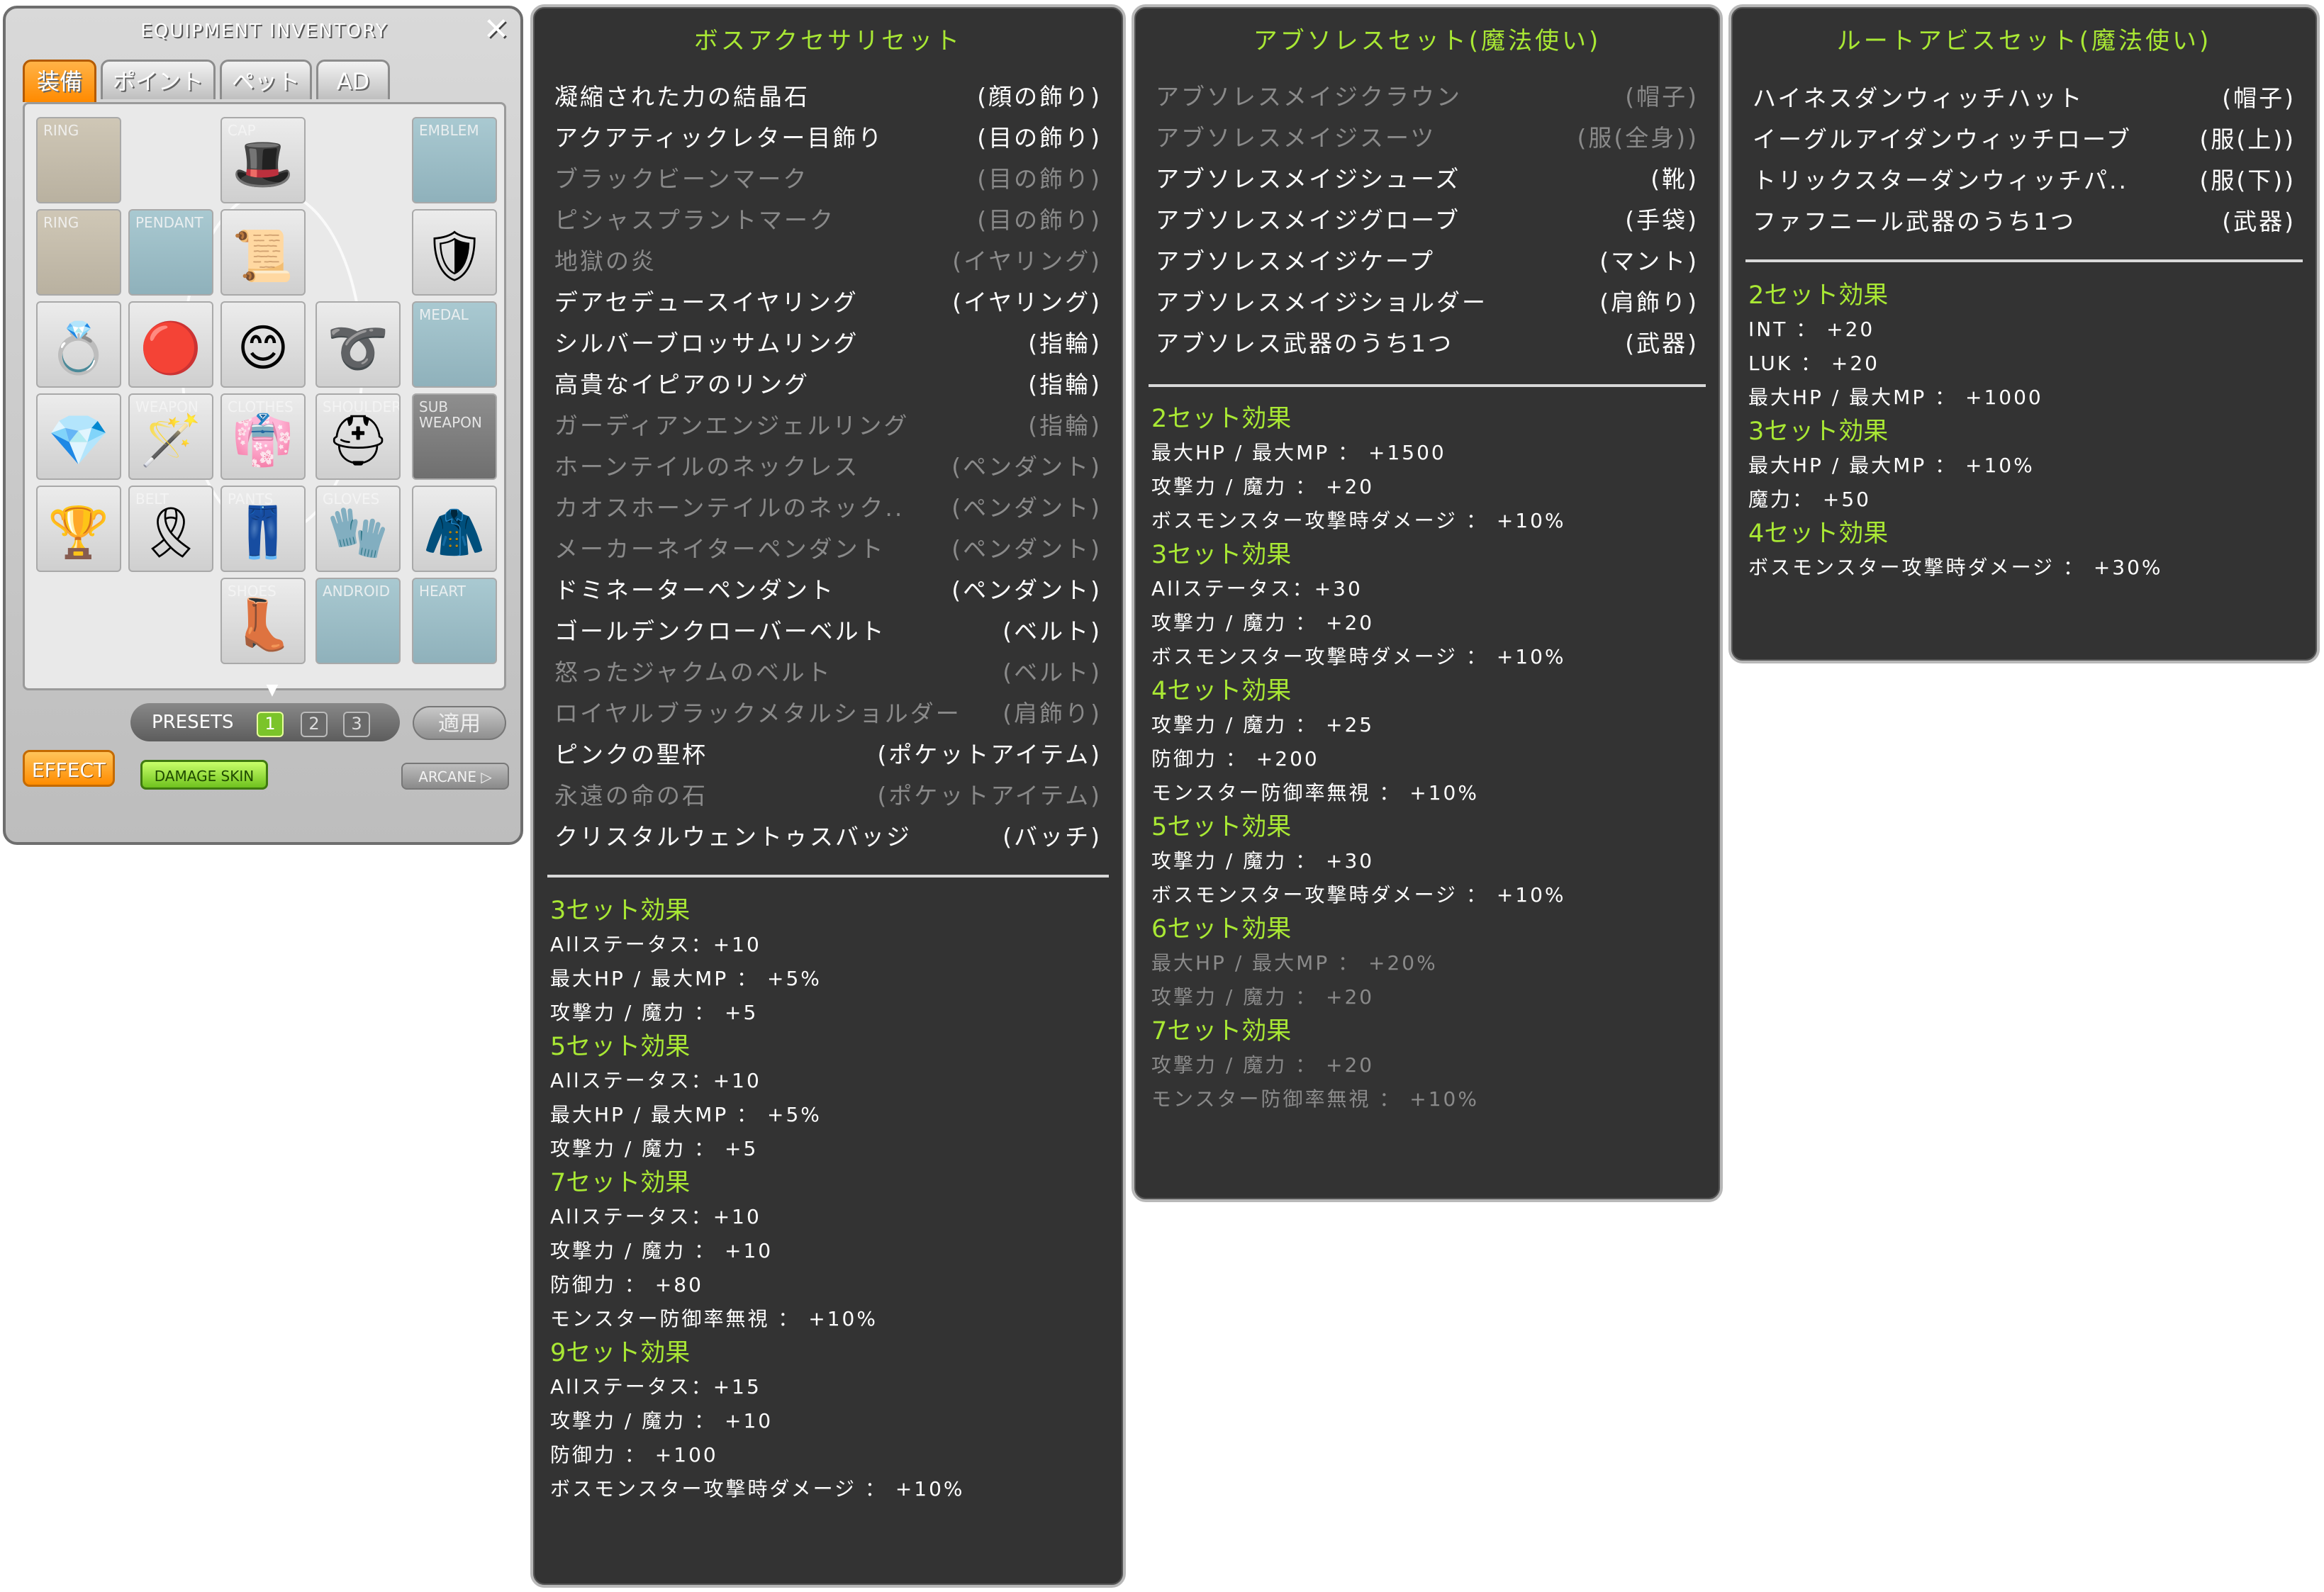  Describe the element at coordinates (455, 529) in the screenshot. I see `slot-cape: 🧥` at that location.